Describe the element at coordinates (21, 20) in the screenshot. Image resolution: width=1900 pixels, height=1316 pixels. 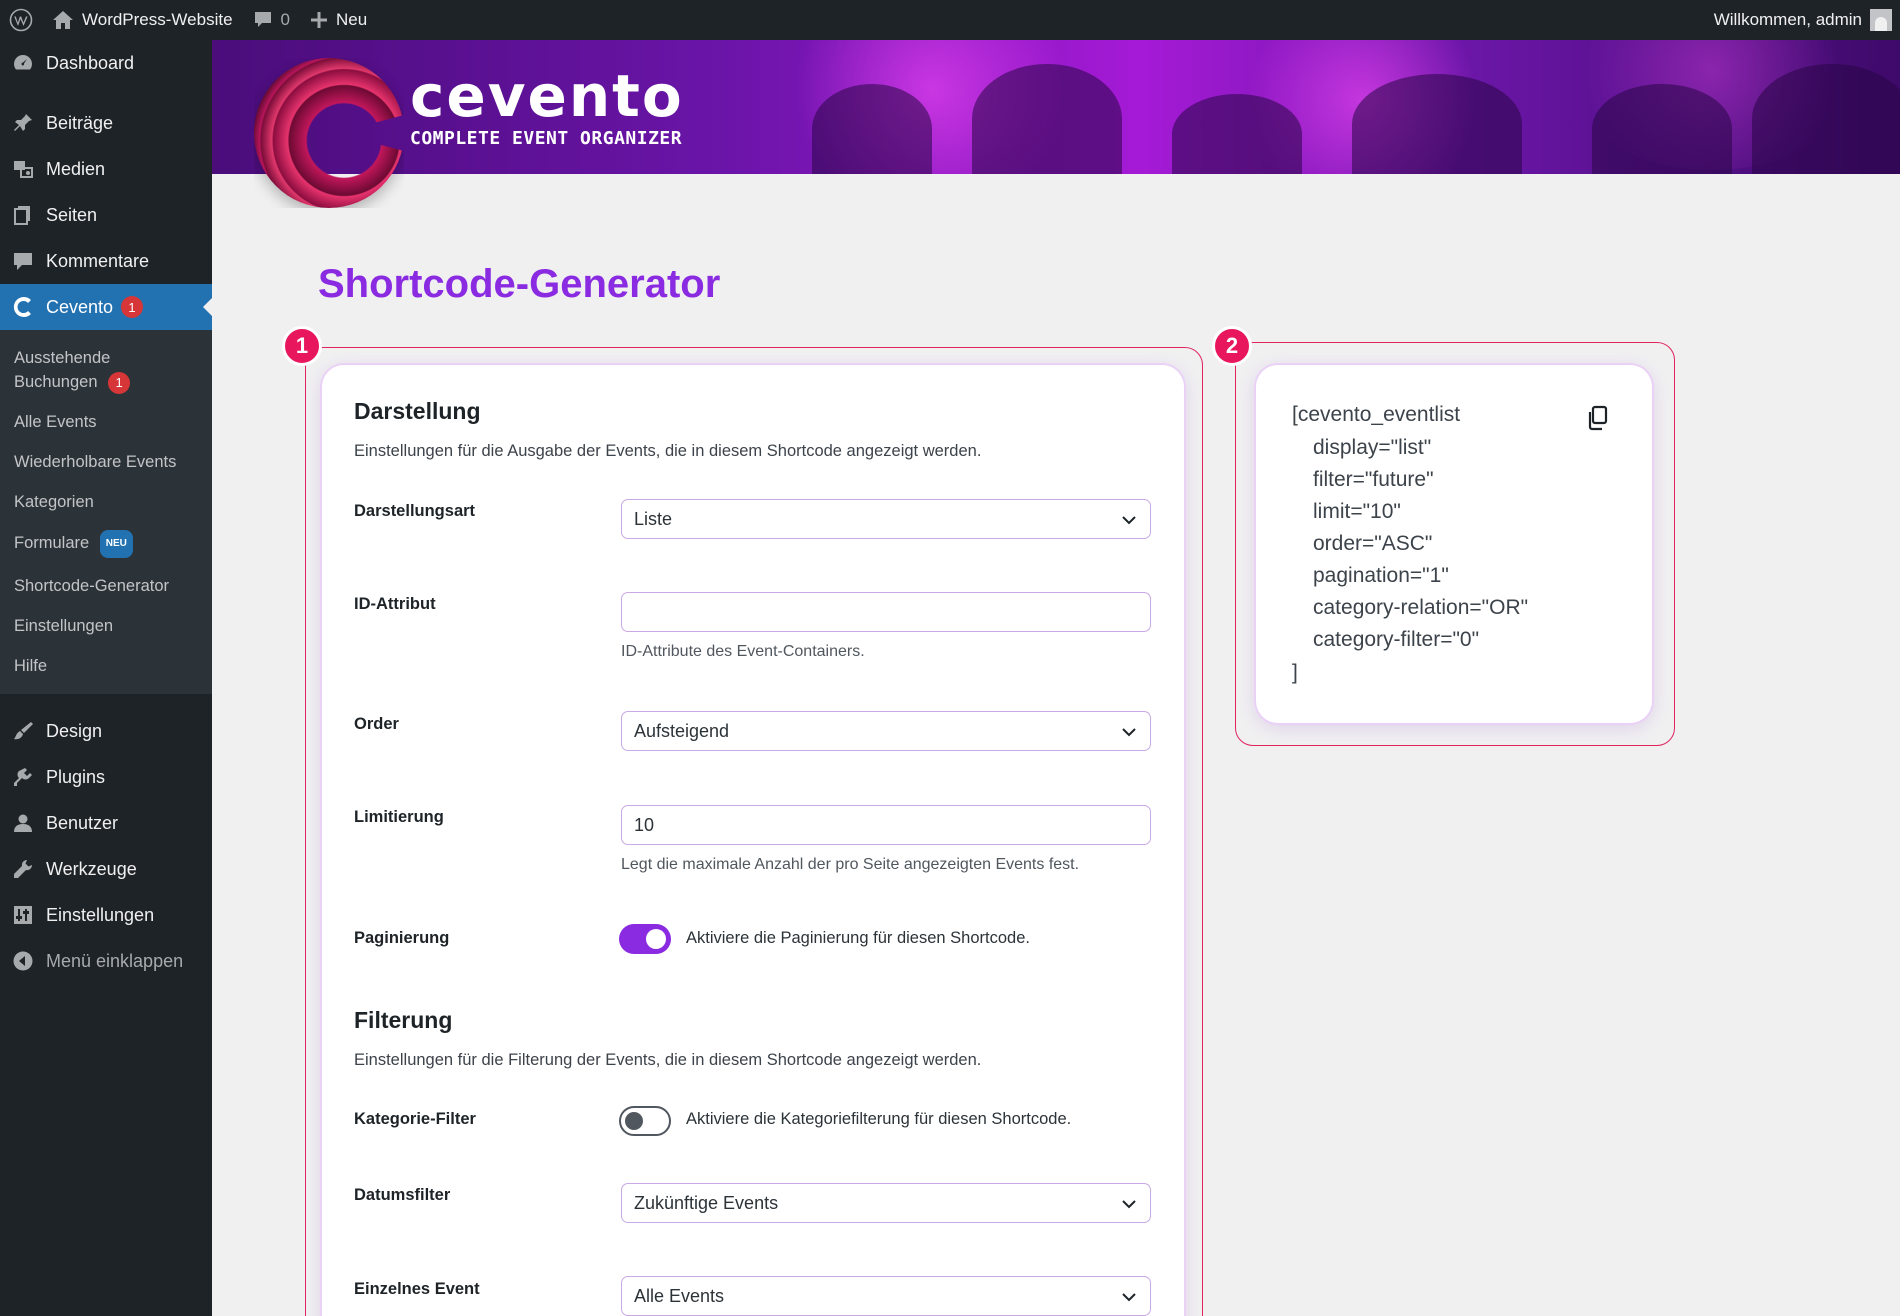
I see `wordpress-logo-icon` at that location.